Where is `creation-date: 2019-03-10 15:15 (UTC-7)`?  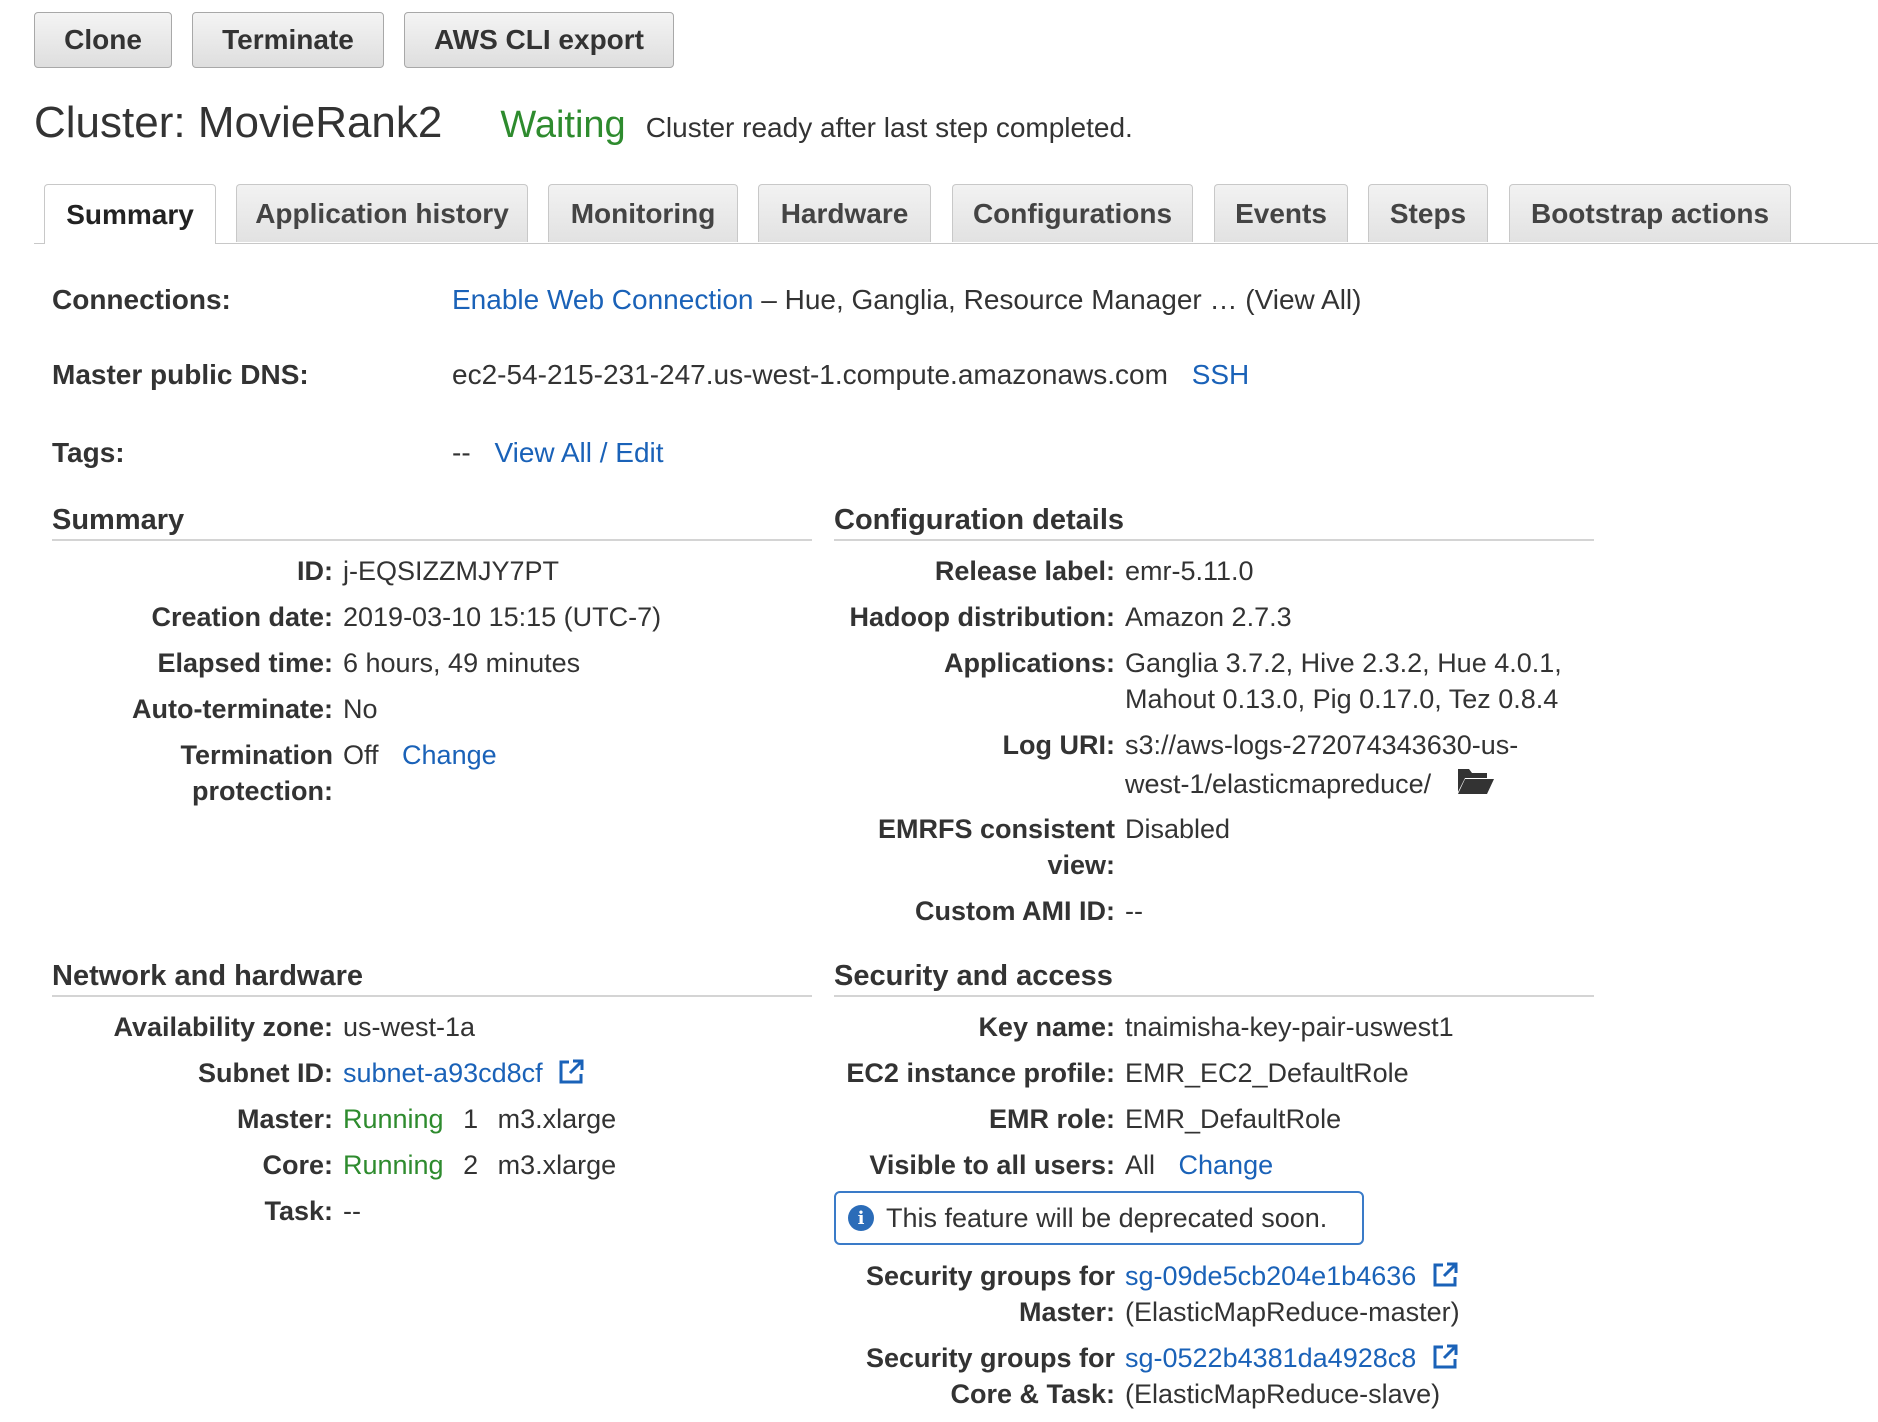
creation-date: 2019-03-10 15:15 (UTC-7) is located at coordinates (502, 617).